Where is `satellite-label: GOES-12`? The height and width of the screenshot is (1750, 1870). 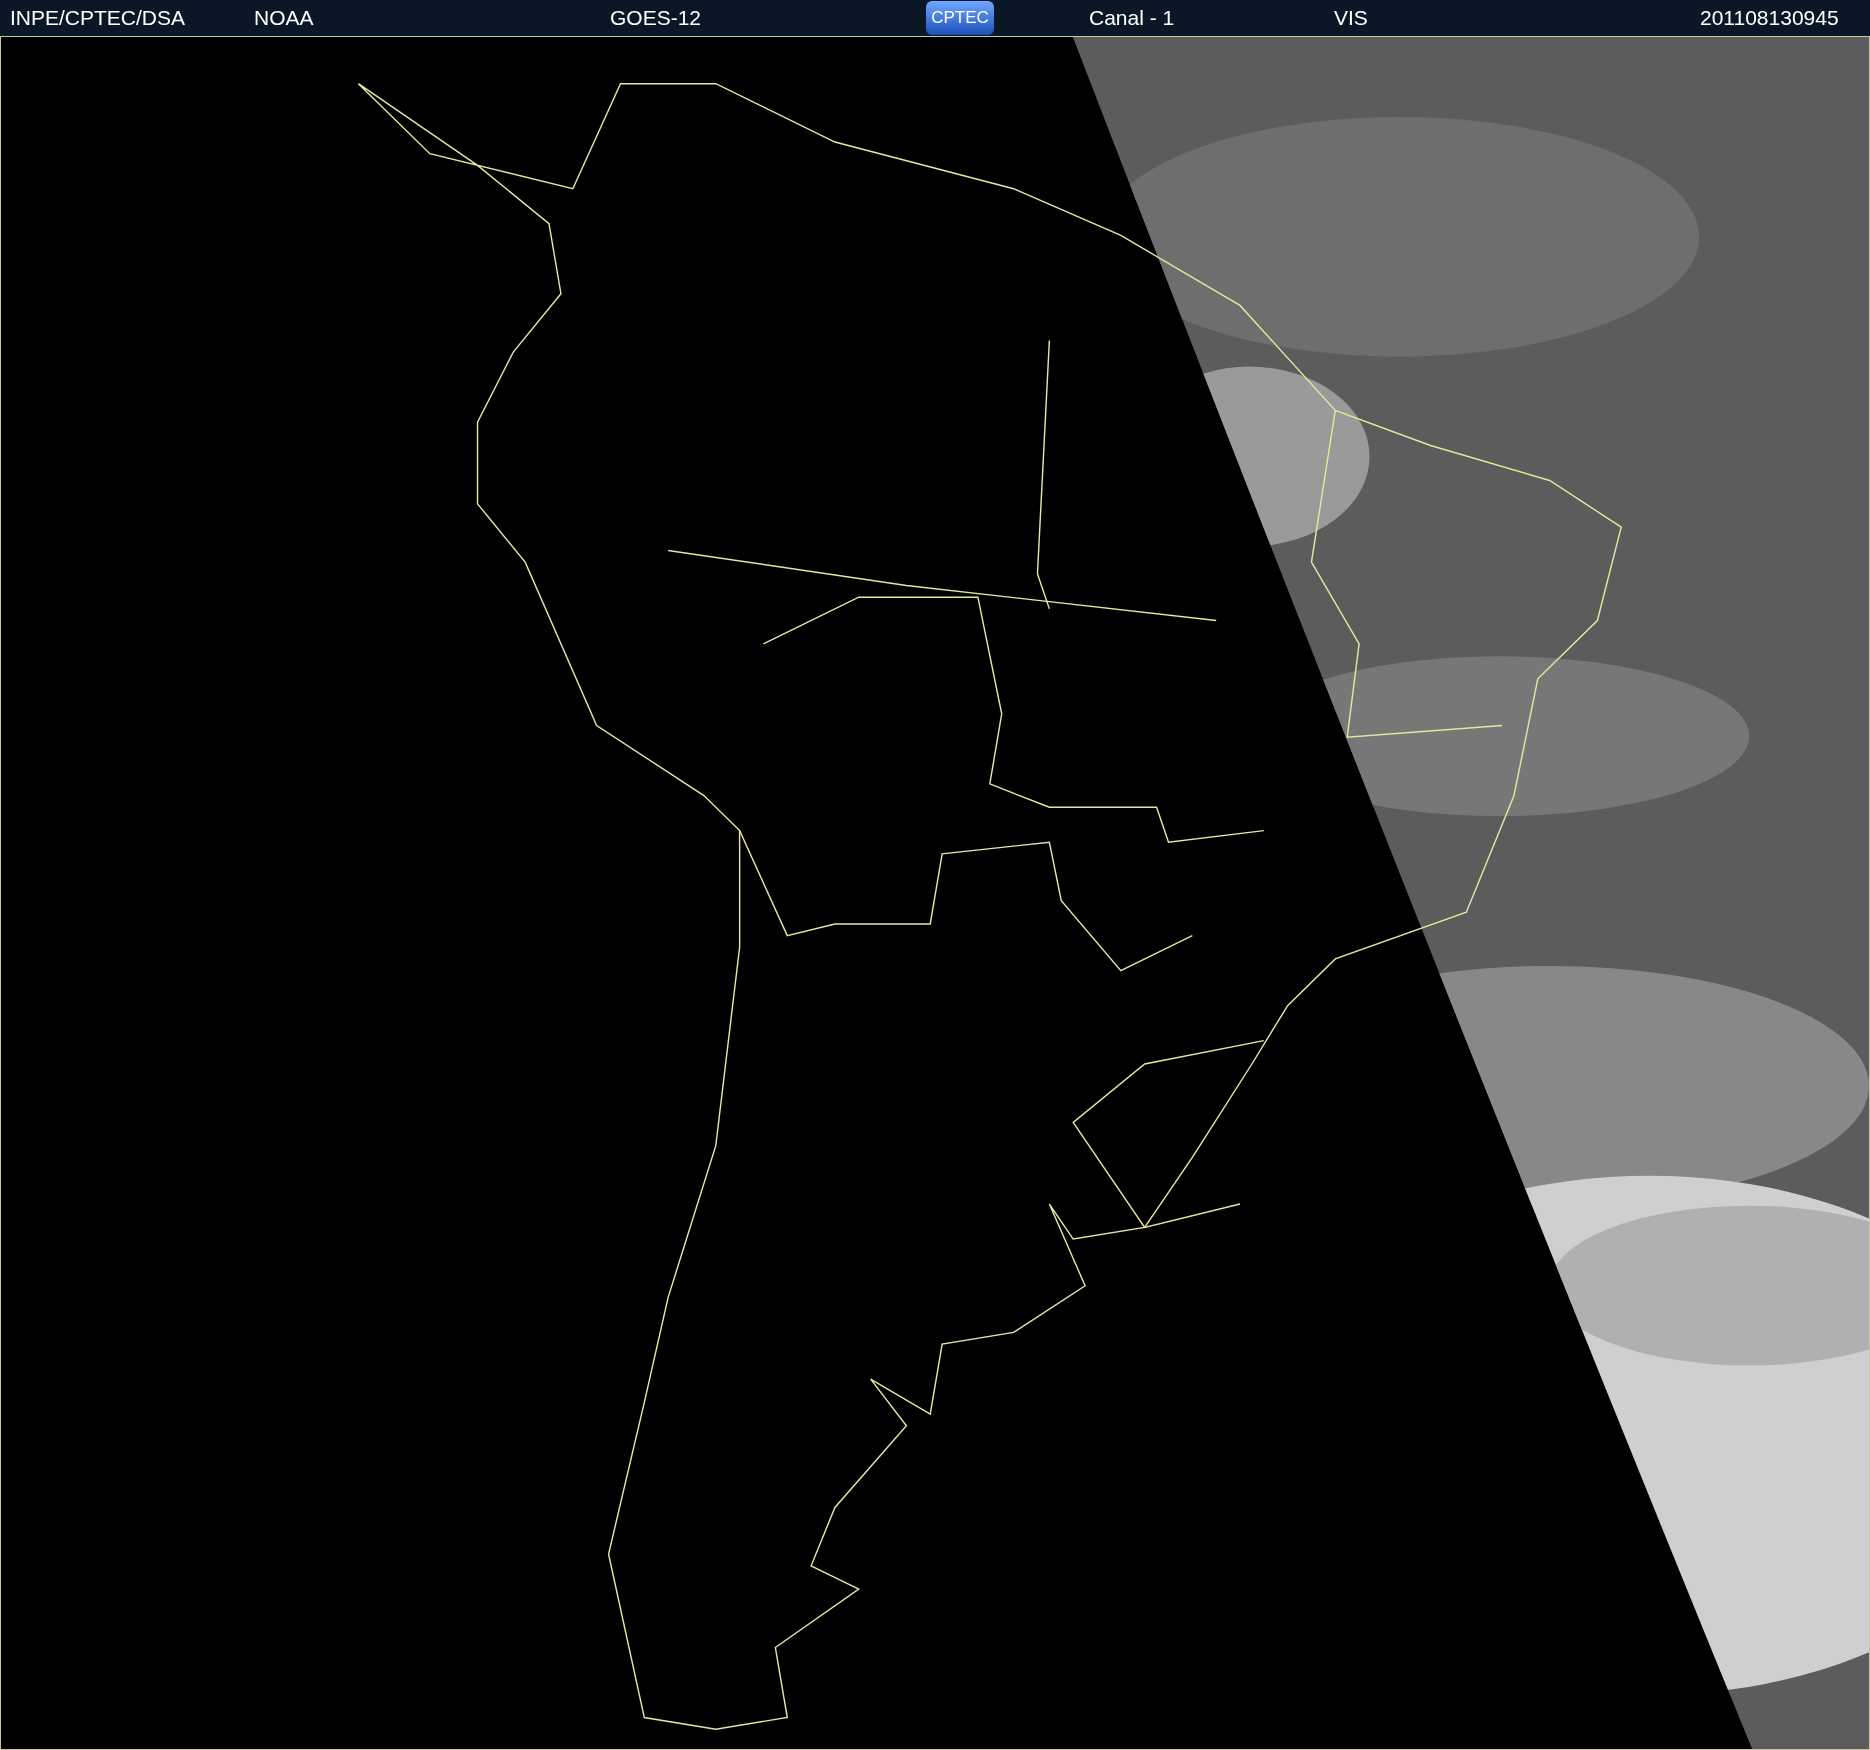
satellite-label: GOES-12 is located at coordinates (656, 18).